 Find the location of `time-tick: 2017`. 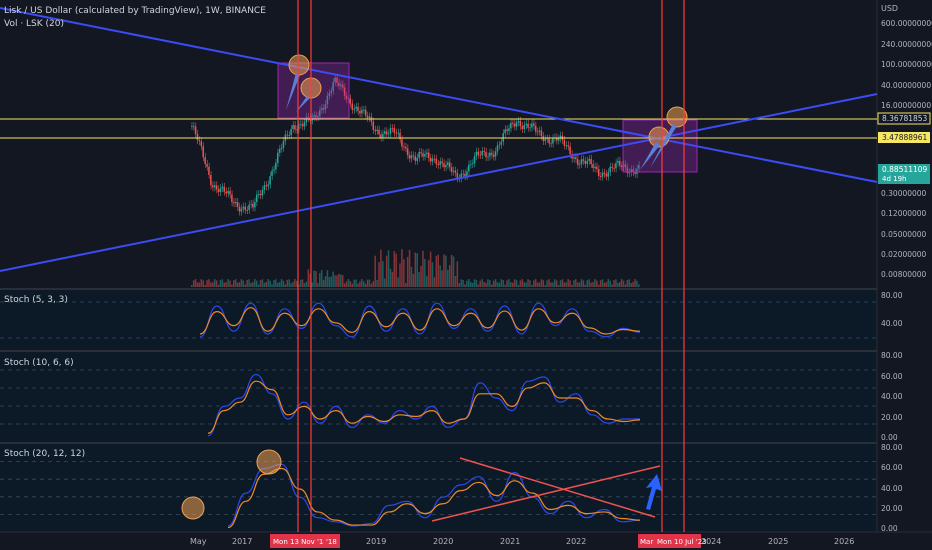

time-tick: 2017 is located at coordinates (242, 541).